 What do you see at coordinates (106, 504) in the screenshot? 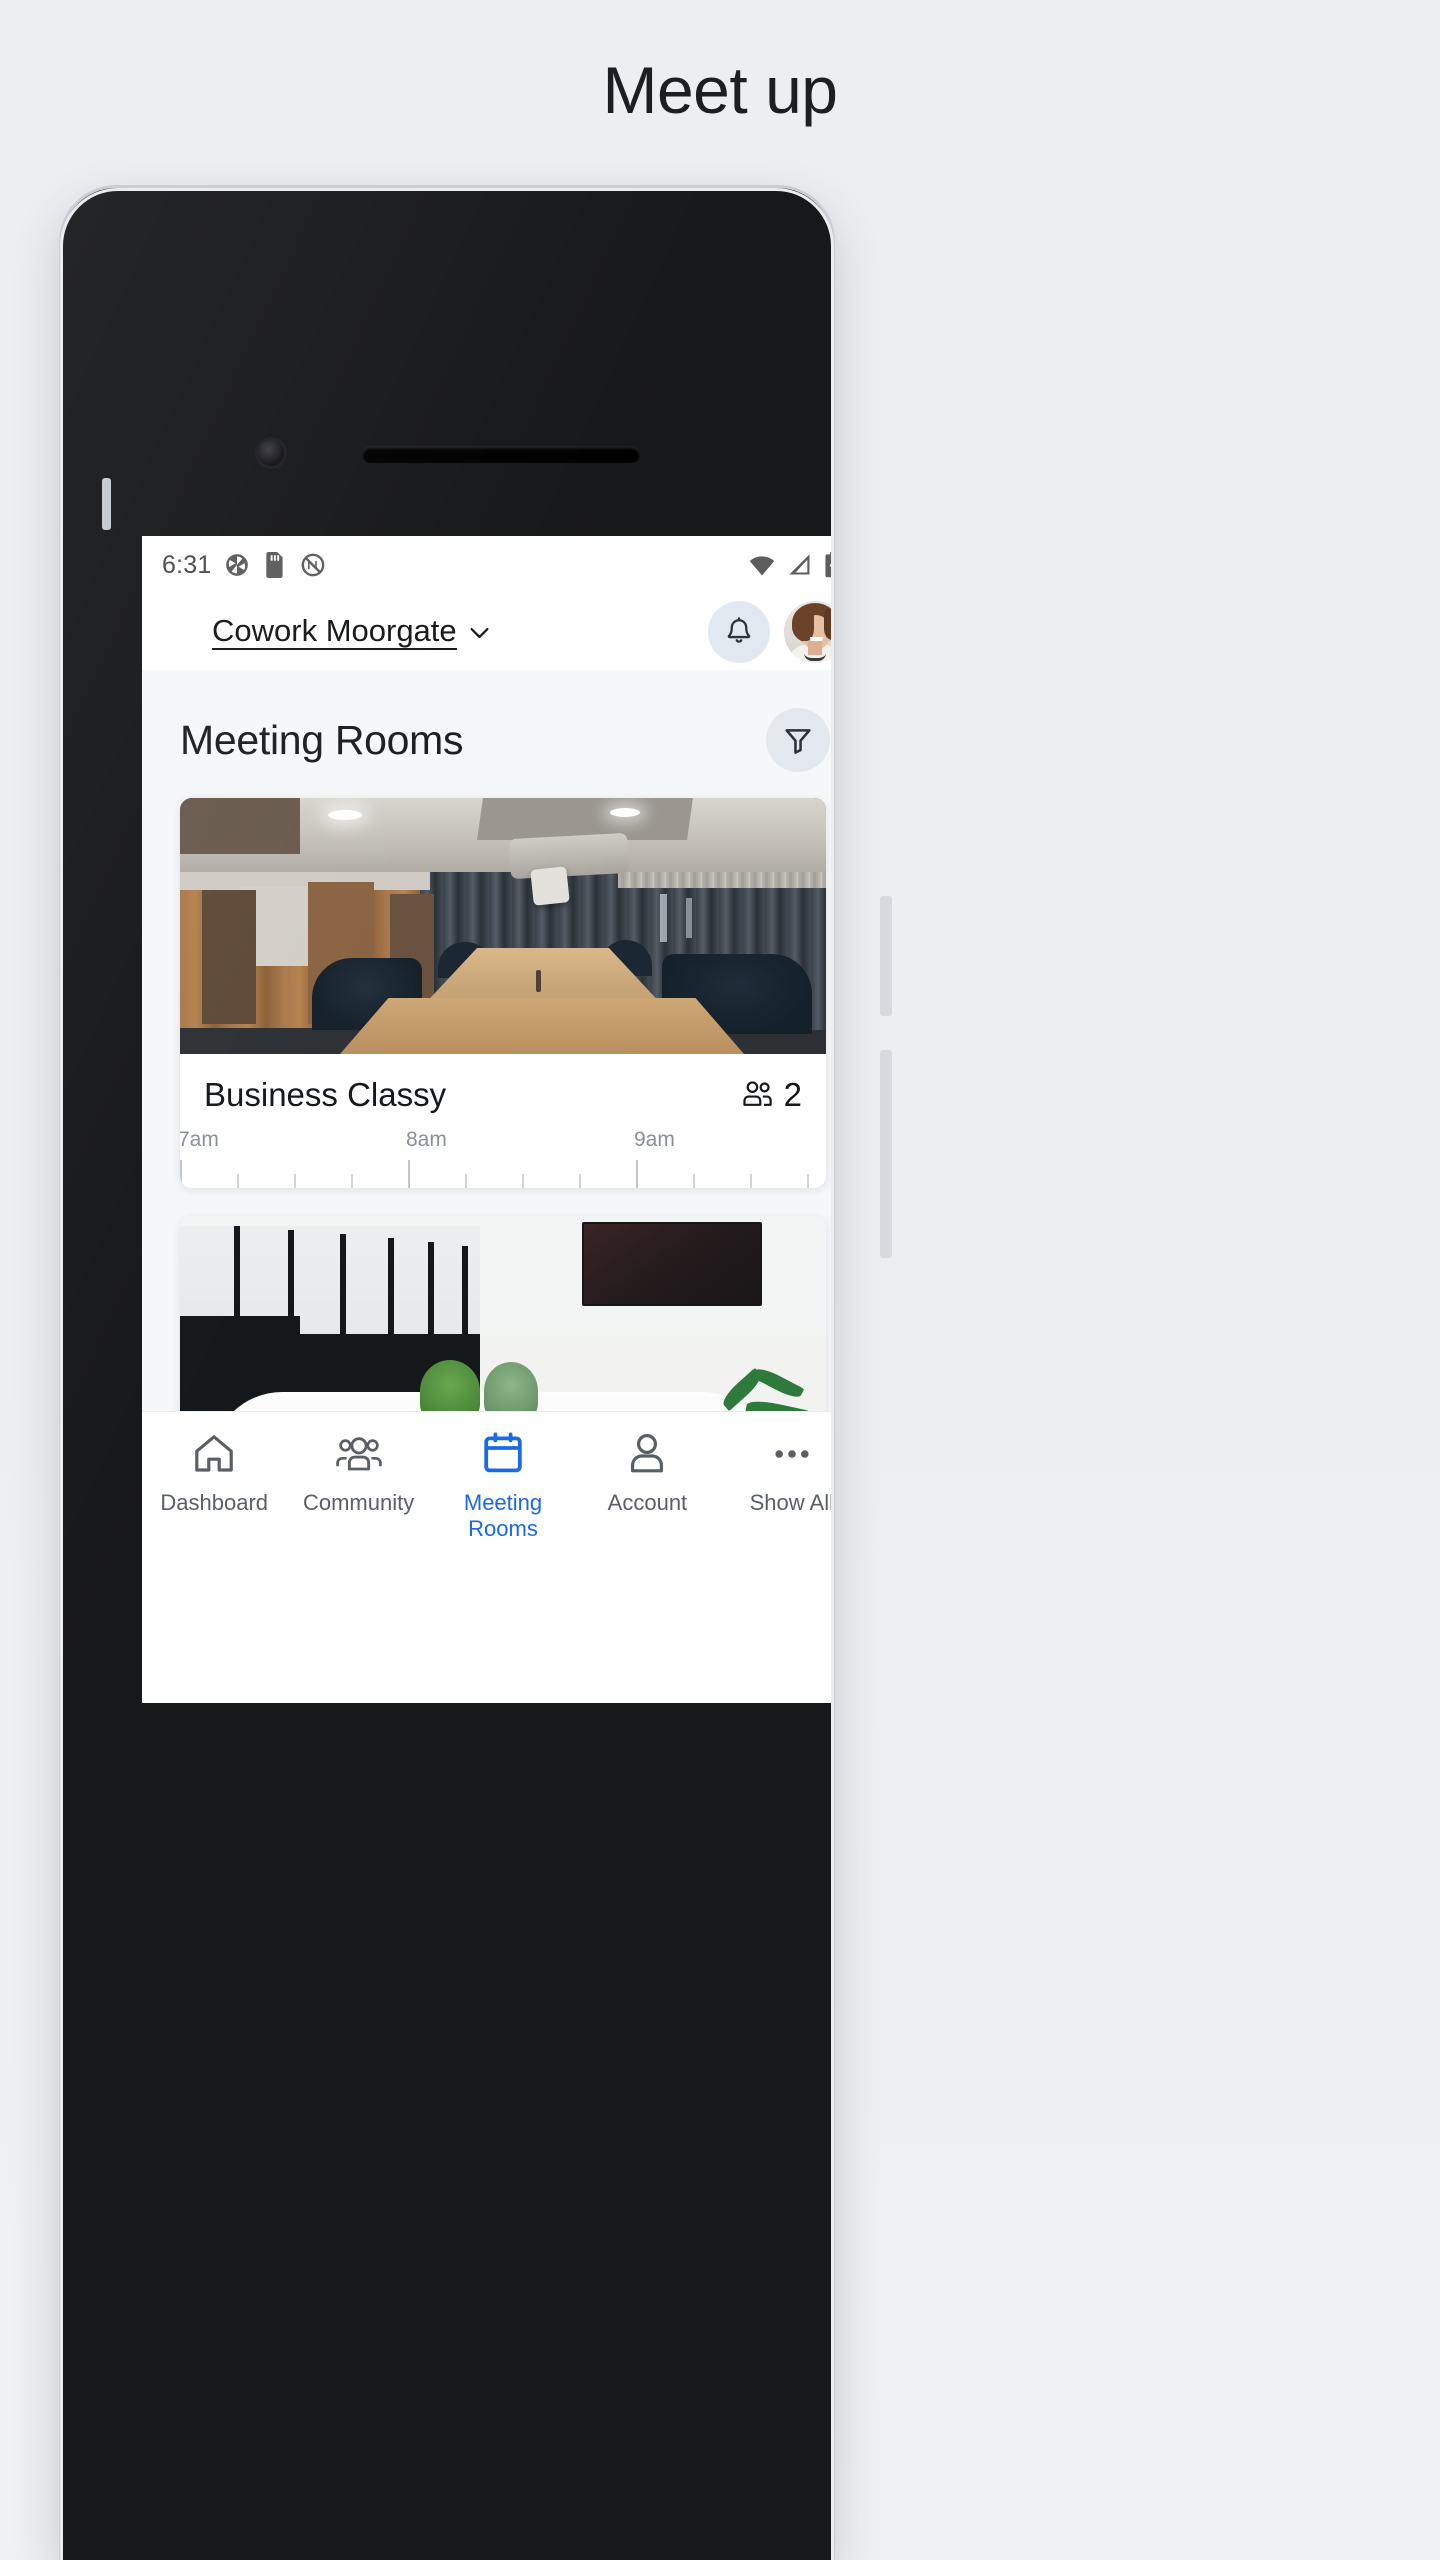
I see `phone-button-left` at bounding box center [106, 504].